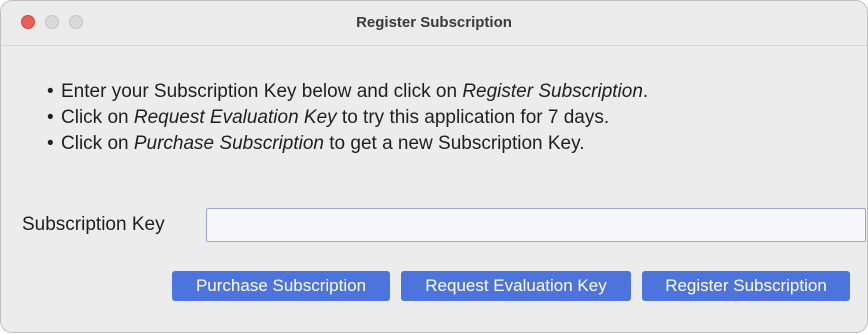  I want to click on subscription-key-label: Subscription Key, so click(93, 224).